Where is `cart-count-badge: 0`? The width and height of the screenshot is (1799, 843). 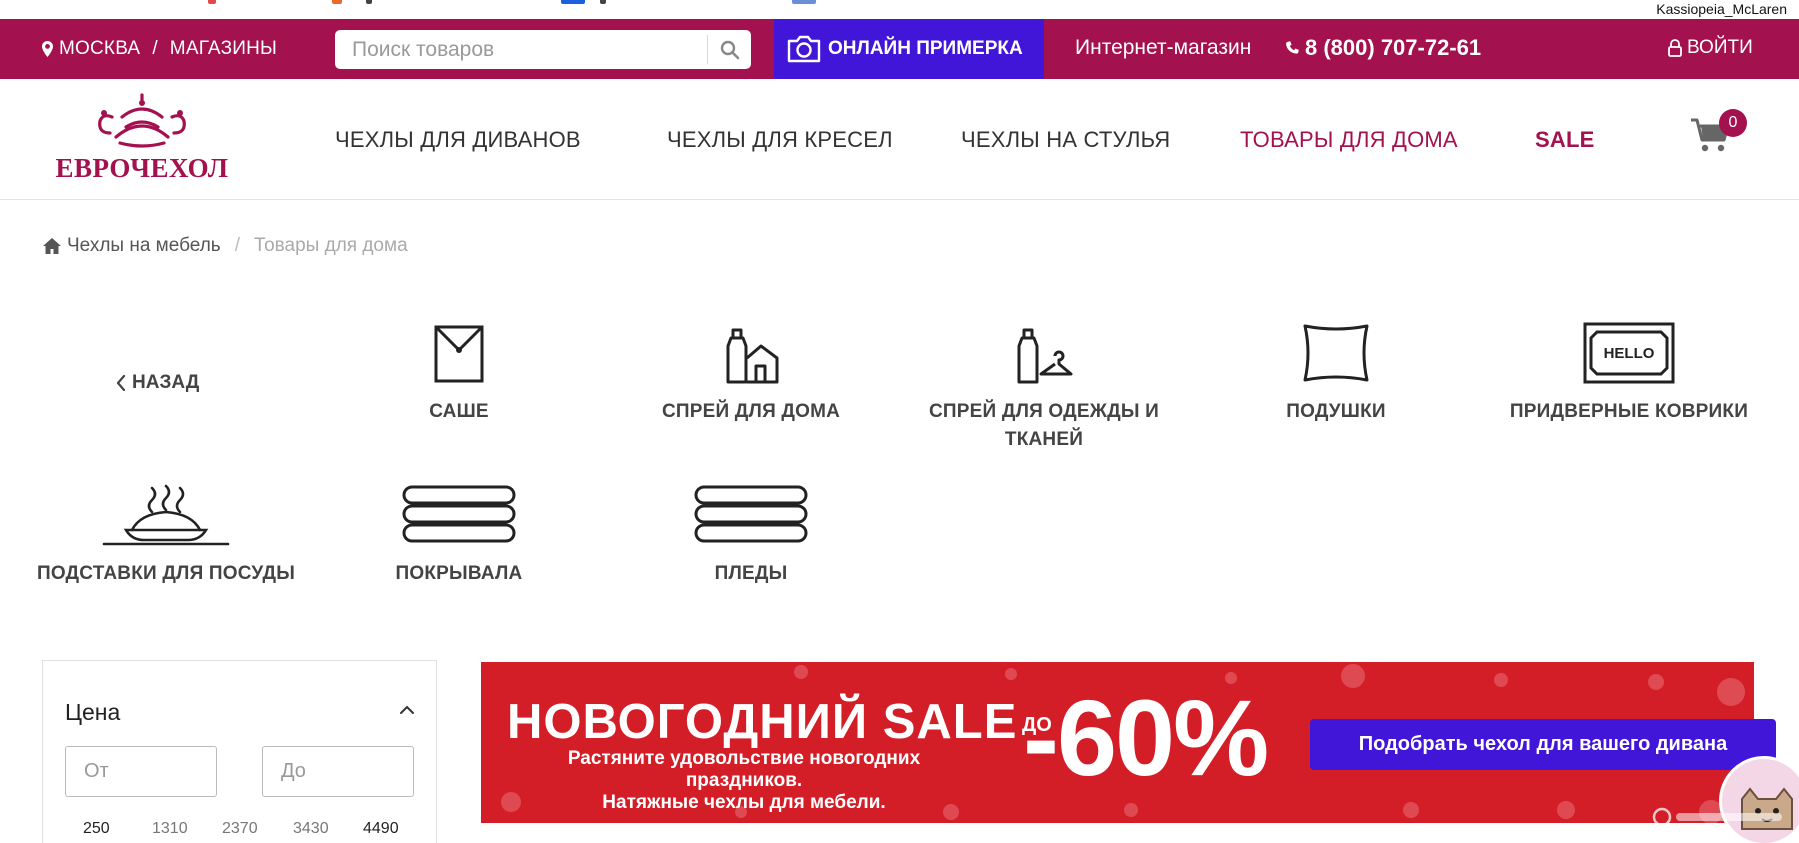
cart-count-badge: 0 is located at coordinates (1733, 123).